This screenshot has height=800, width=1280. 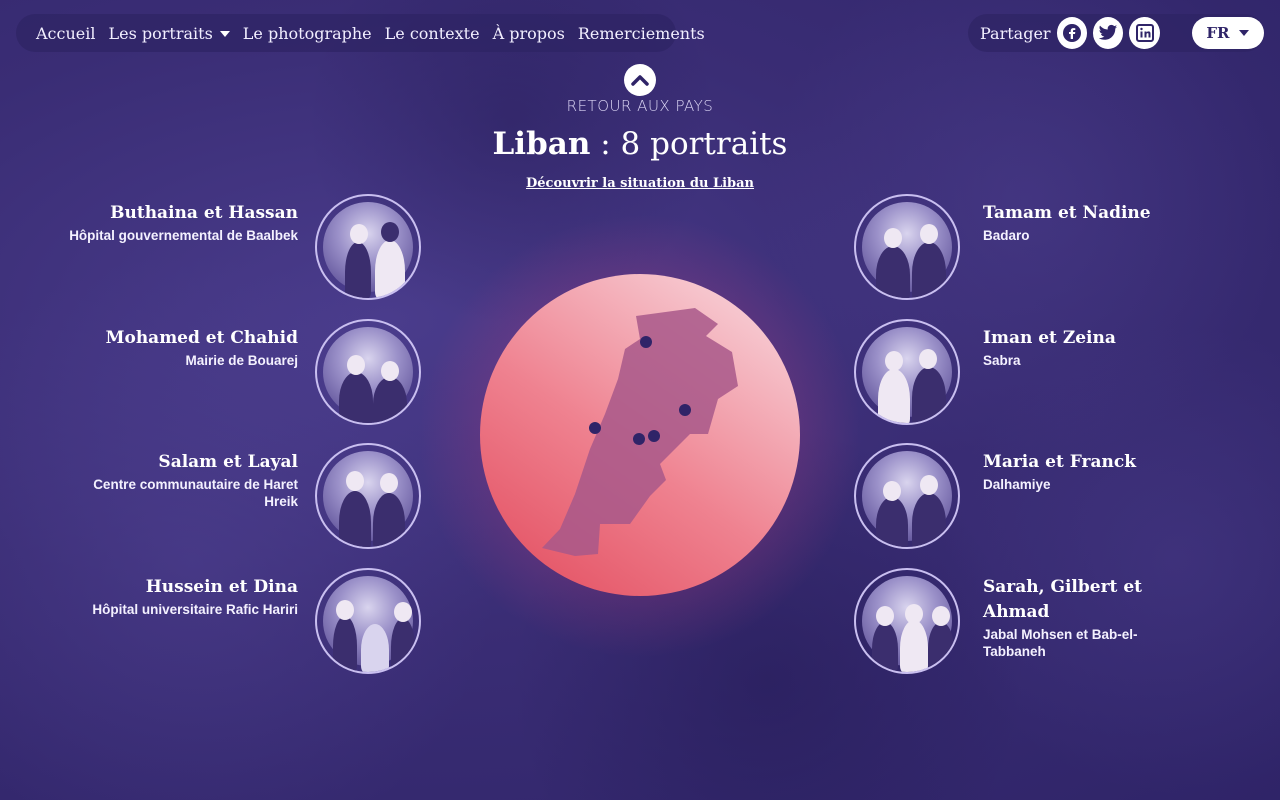 I want to click on portrait-place: Badaro, so click(x=1006, y=235).